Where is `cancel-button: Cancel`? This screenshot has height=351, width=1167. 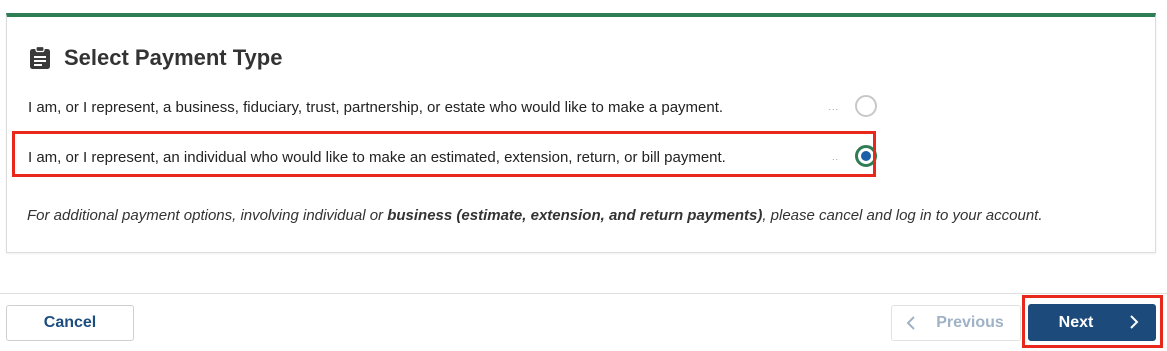 cancel-button: Cancel is located at coordinates (70, 323).